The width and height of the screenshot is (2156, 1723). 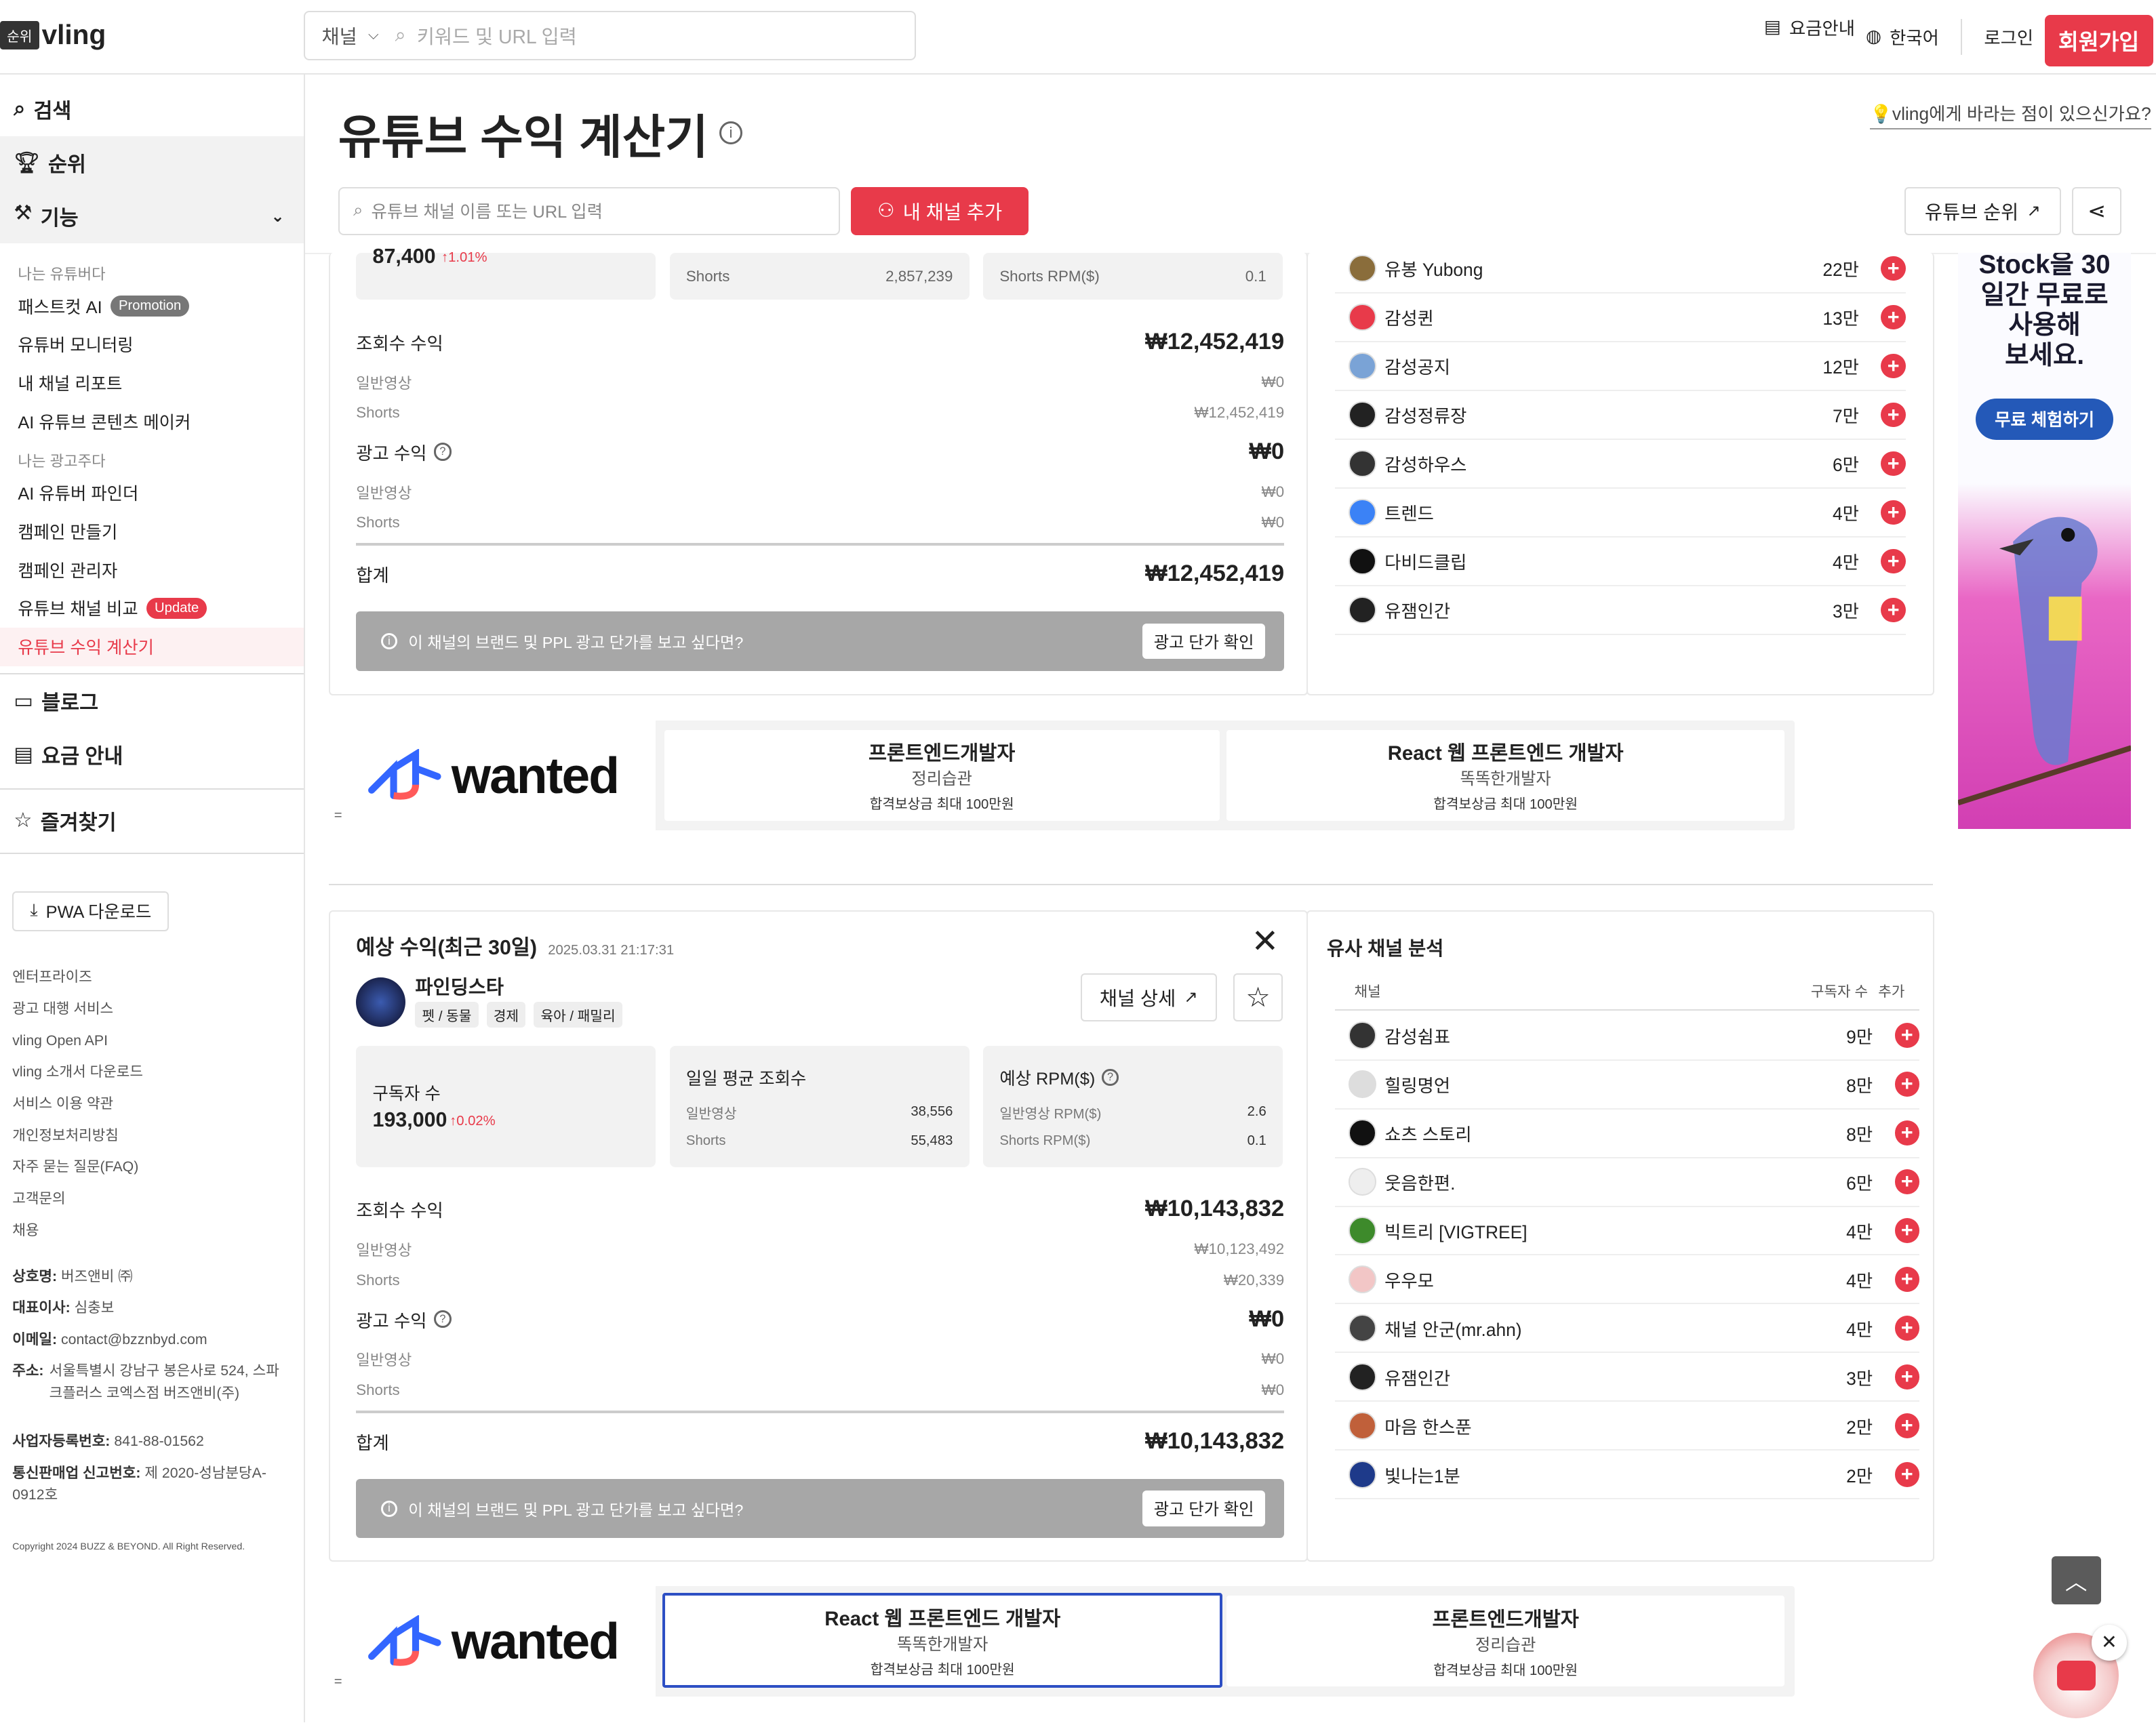 I want to click on footer-link: 채용, so click(x=158, y=1230).